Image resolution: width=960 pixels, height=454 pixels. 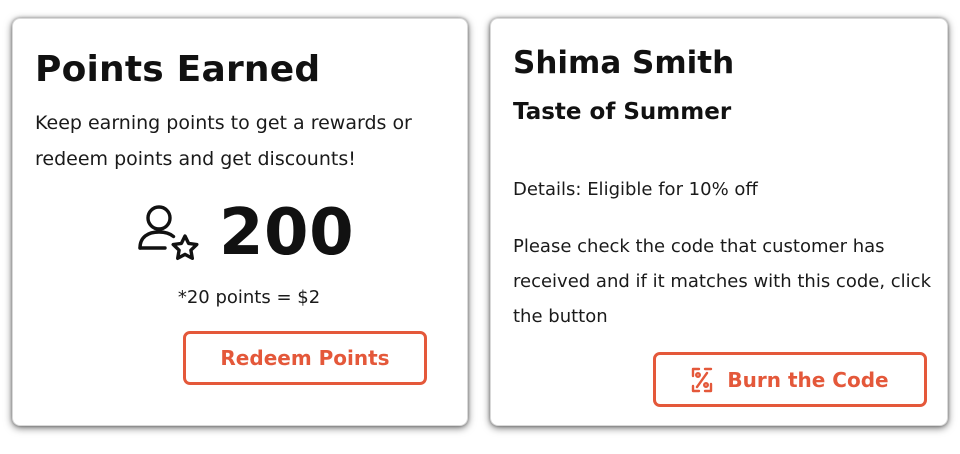 What do you see at coordinates (178, 69) in the screenshot?
I see `points-earned-title: Points Earned` at bounding box center [178, 69].